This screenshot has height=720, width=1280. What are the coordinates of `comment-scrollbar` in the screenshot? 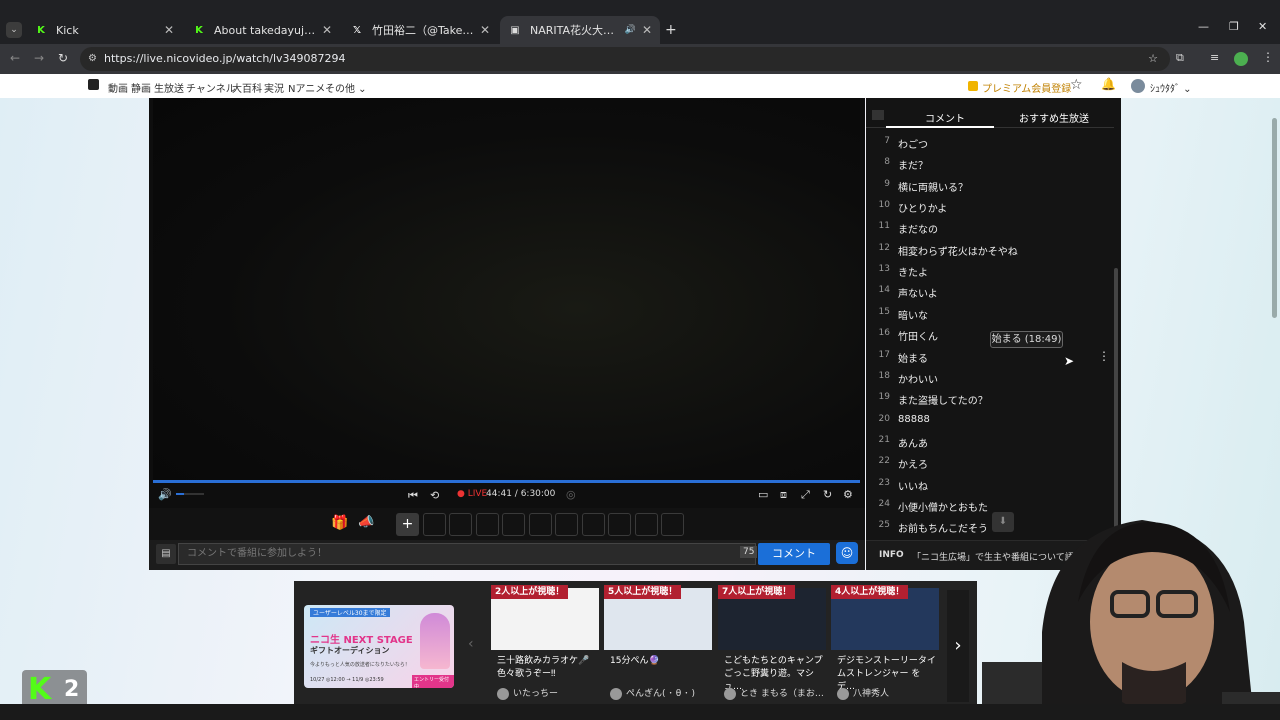 It's located at (1116, 402).